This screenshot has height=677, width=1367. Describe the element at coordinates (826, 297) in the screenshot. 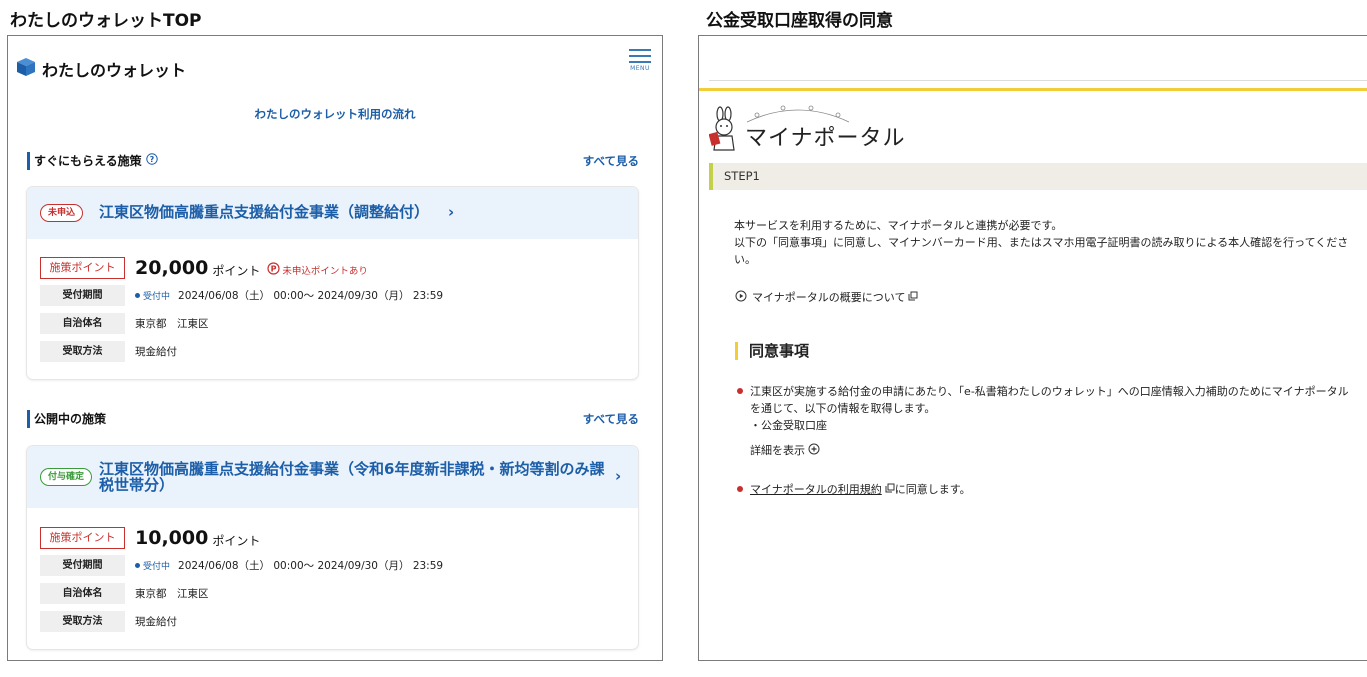

I see `about-mynaportal-link: マイナポータルの概要について` at that location.